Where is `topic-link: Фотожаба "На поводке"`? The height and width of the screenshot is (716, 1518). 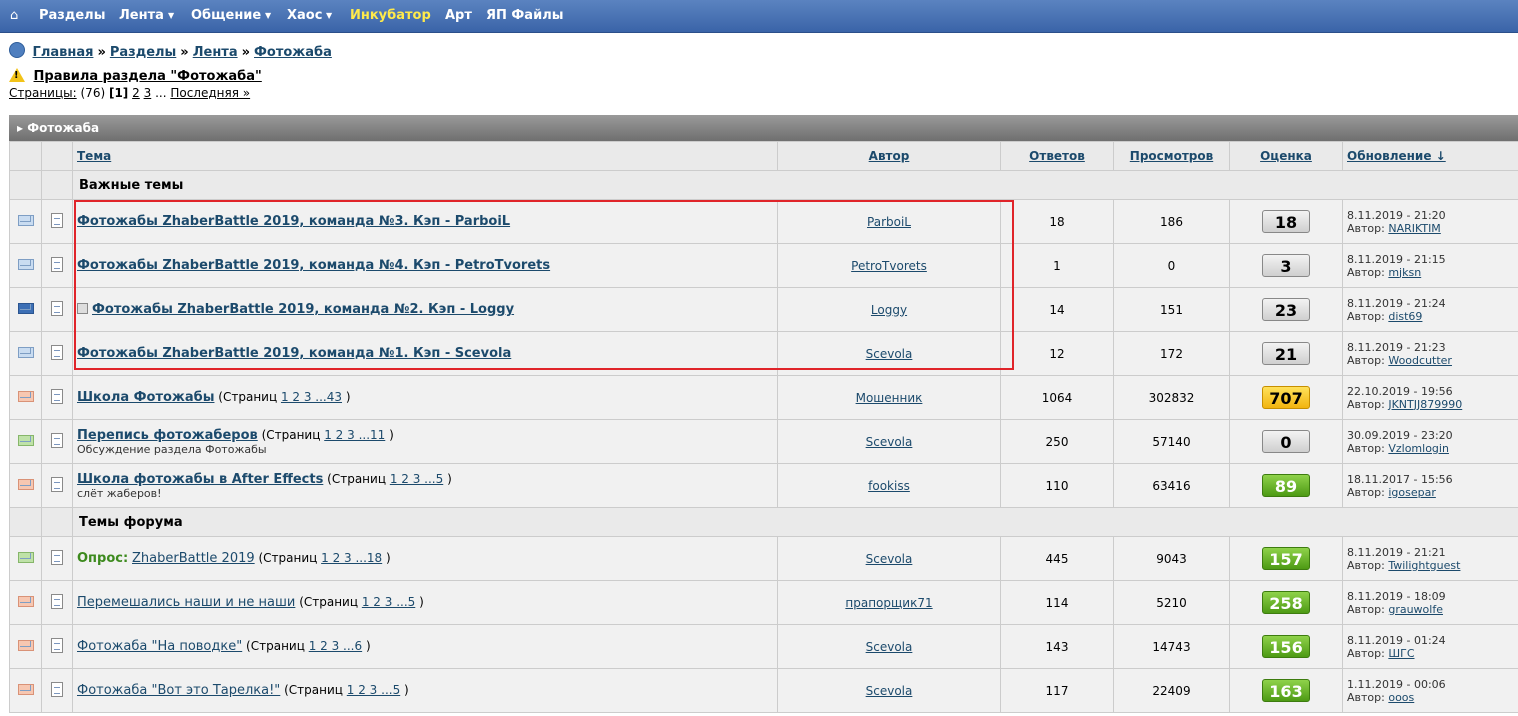 topic-link: Фотожаба "На поводке" is located at coordinates (159, 646).